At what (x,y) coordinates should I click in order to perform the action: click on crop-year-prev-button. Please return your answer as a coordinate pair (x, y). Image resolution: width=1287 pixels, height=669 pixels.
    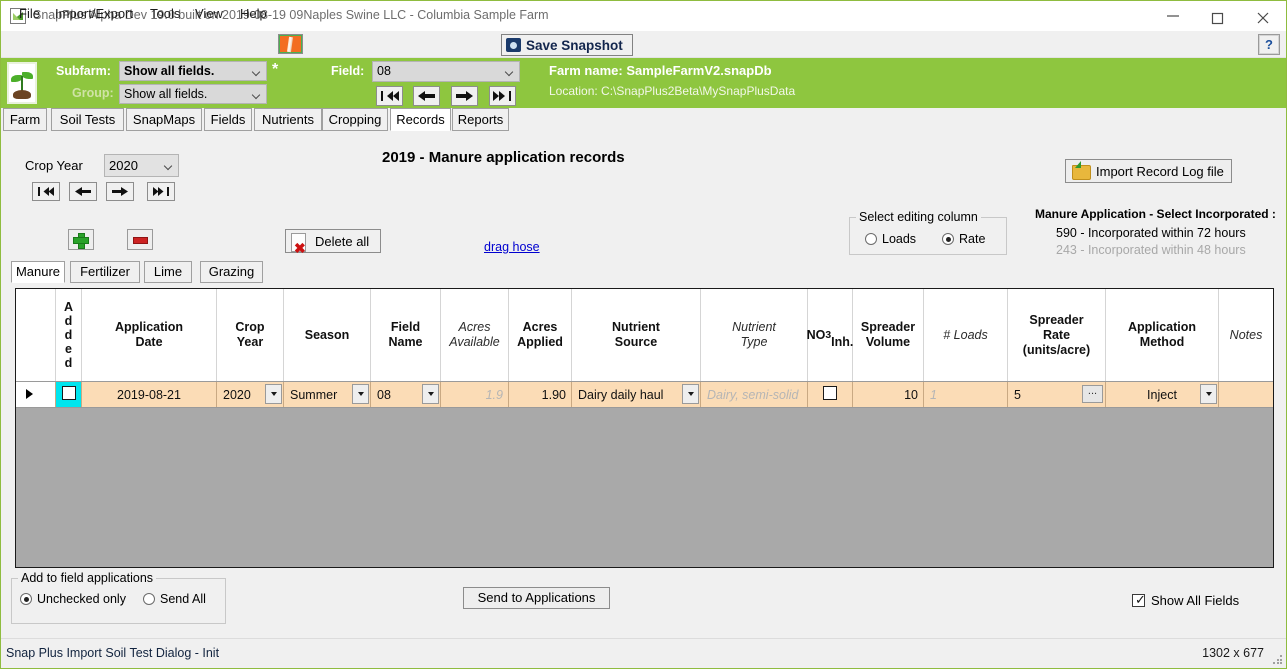
    Looking at the image, I should click on (83, 191).